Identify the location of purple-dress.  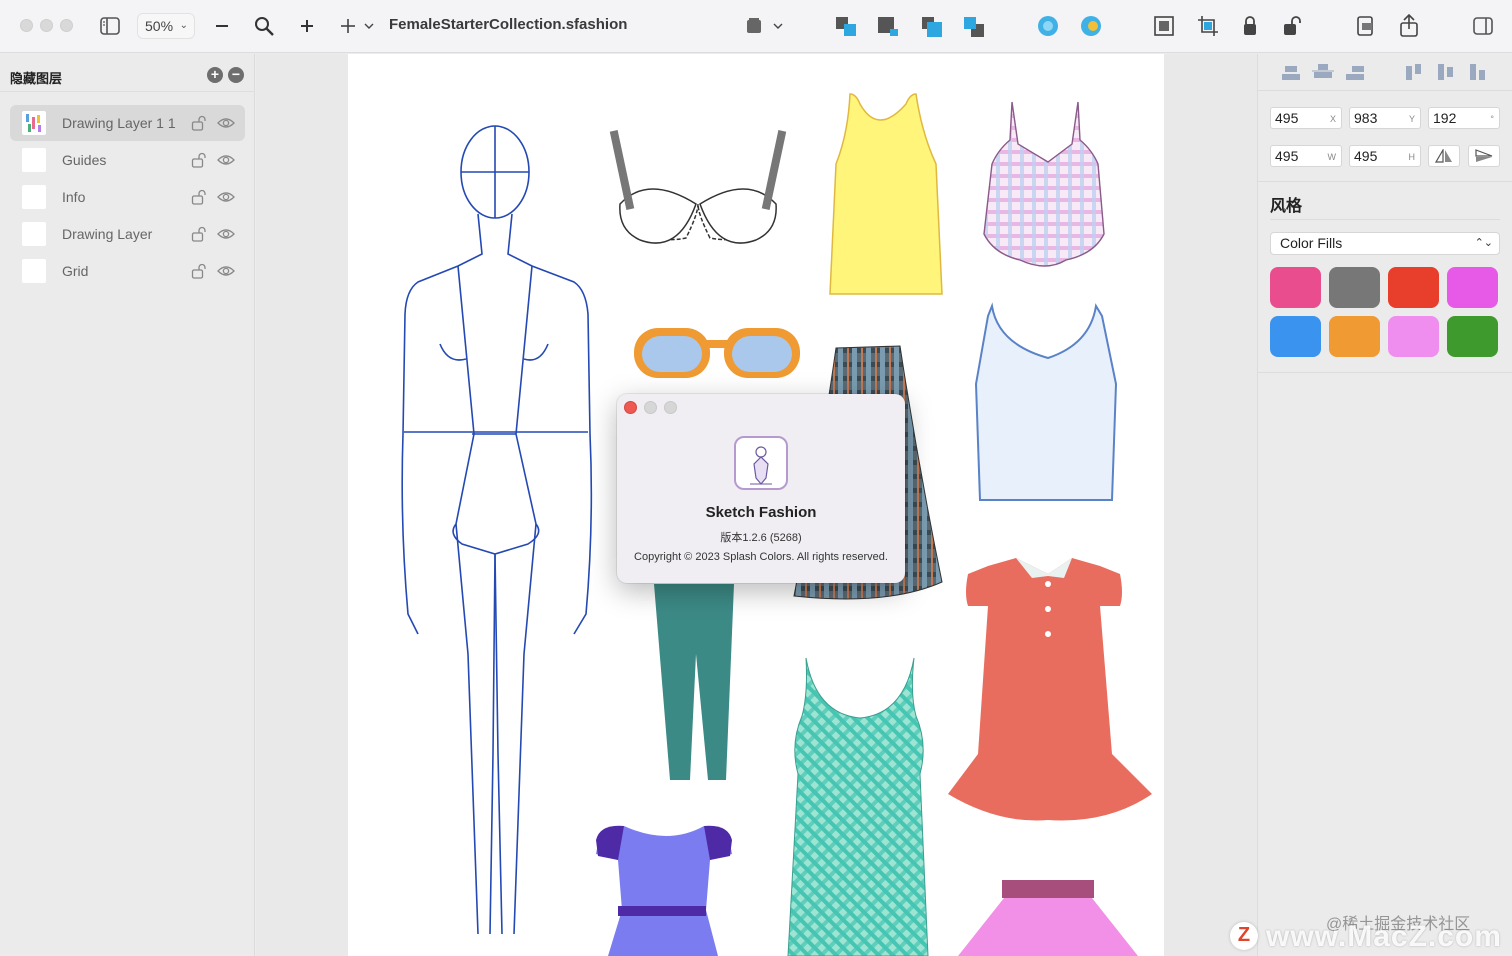
(664, 890).